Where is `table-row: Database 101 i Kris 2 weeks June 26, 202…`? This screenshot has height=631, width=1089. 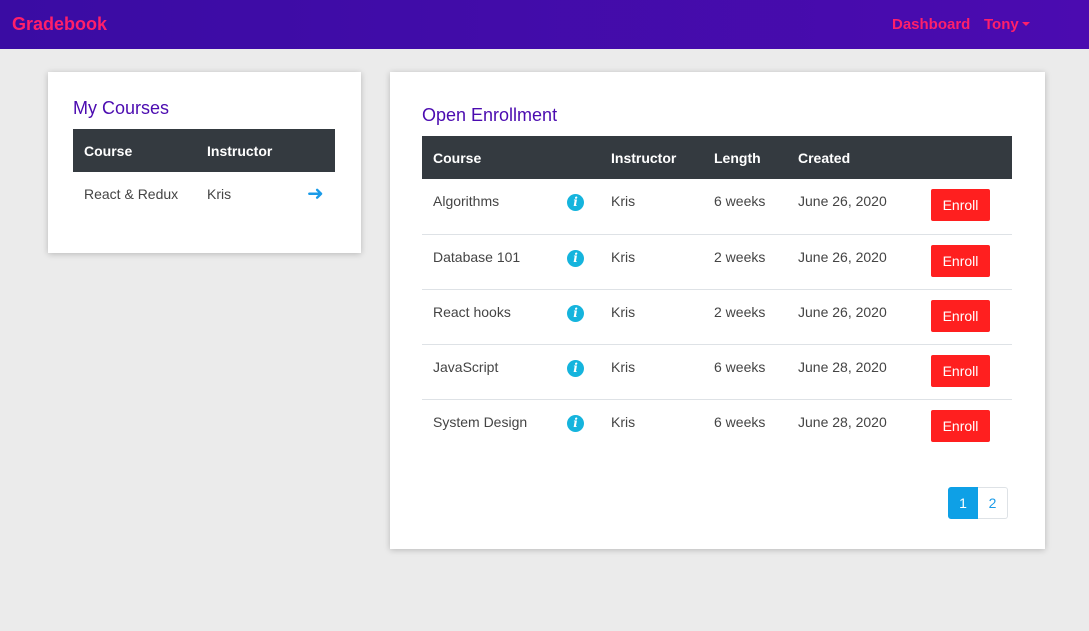 table-row: Database 101 i Kris 2 weeks June 26, 202… is located at coordinates (717, 261).